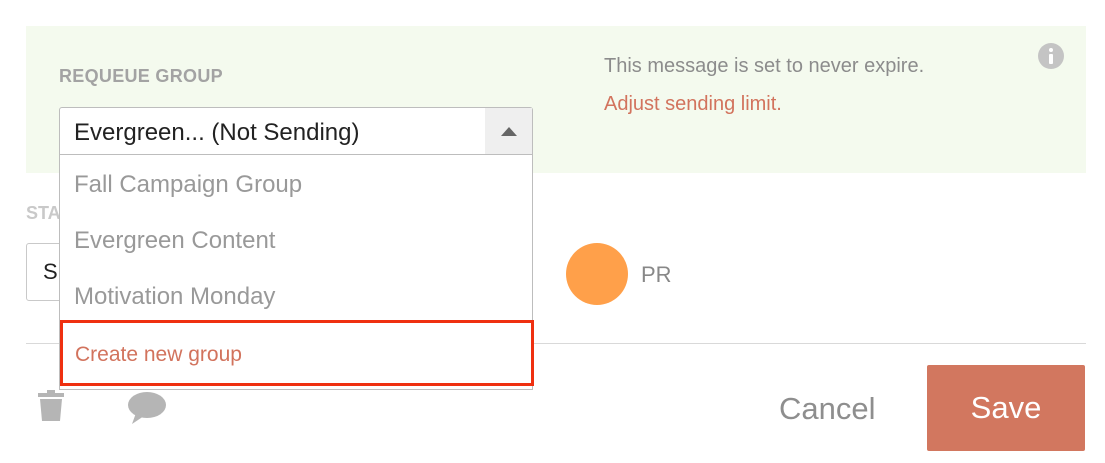 The width and height of the screenshot is (1105, 463). Describe the element at coordinates (158, 354) in the screenshot. I see `create-new-group-label: Create new group` at that location.